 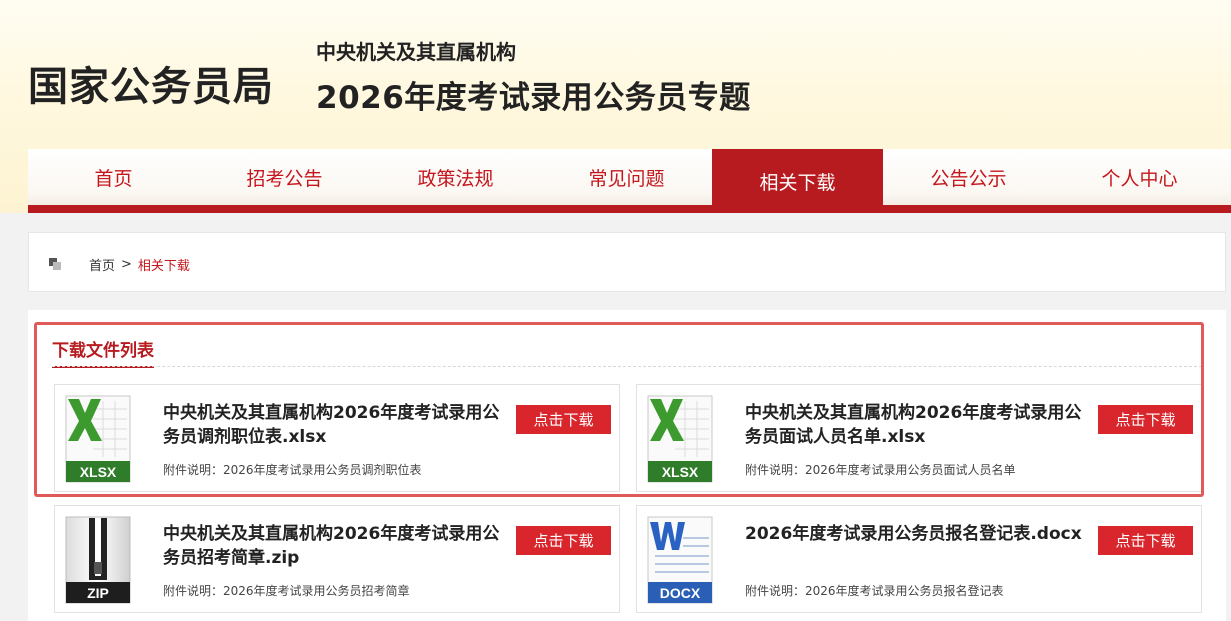 I want to click on nav-item-policies: 政策法规, so click(x=455, y=177).